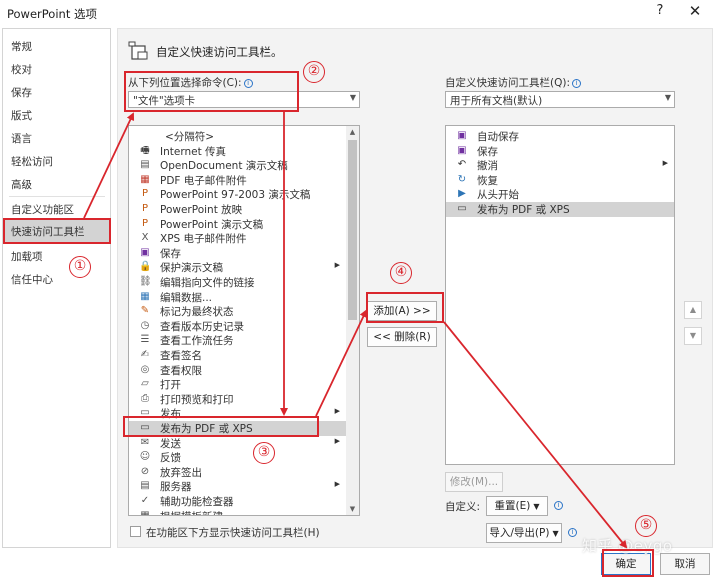  What do you see at coordinates (462, 194) in the screenshot?
I see `slideshow-icon: ▶` at bounding box center [462, 194].